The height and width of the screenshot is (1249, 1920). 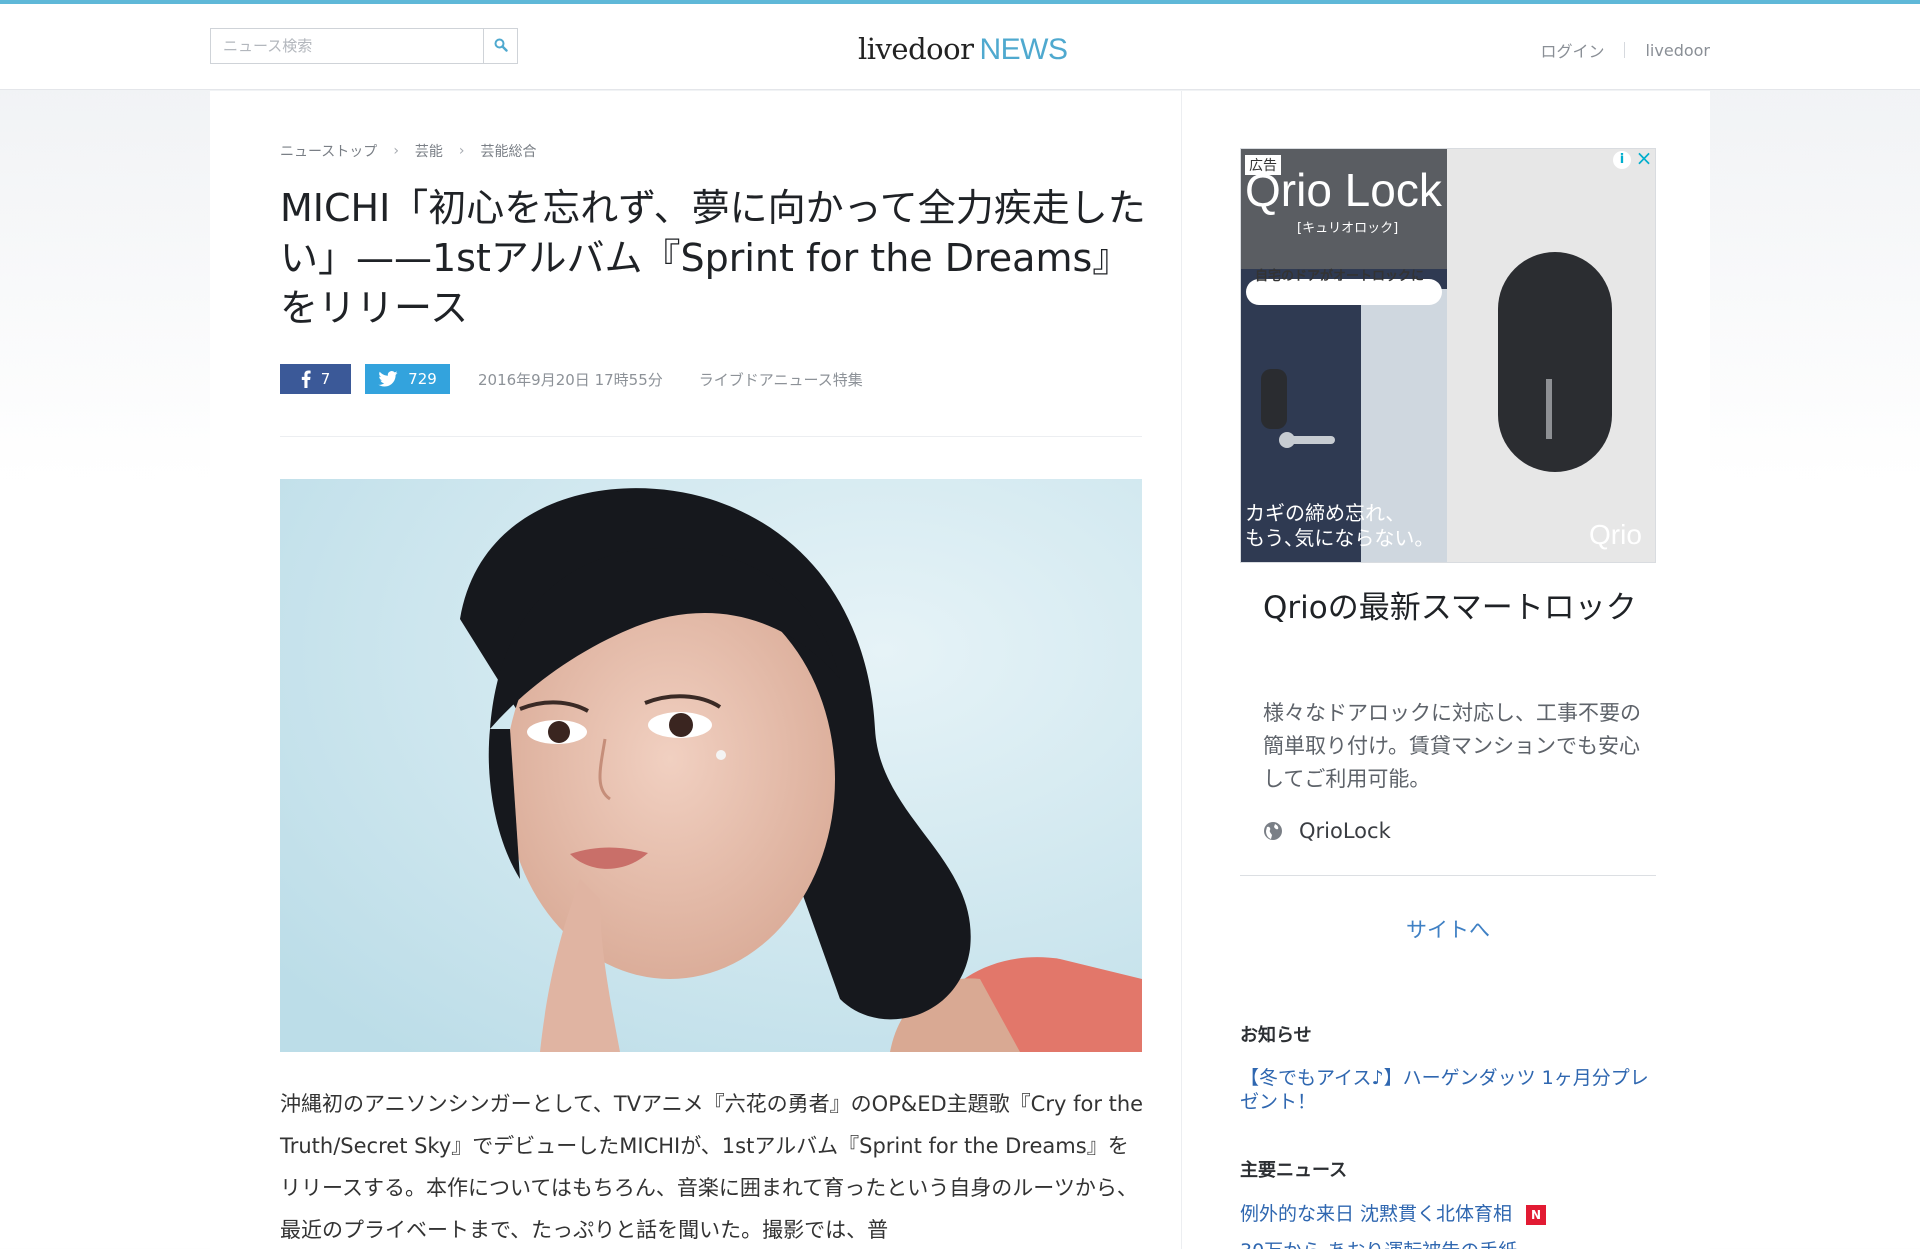 I want to click on ad-device-brand: Qrio, so click(x=1615, y=534).